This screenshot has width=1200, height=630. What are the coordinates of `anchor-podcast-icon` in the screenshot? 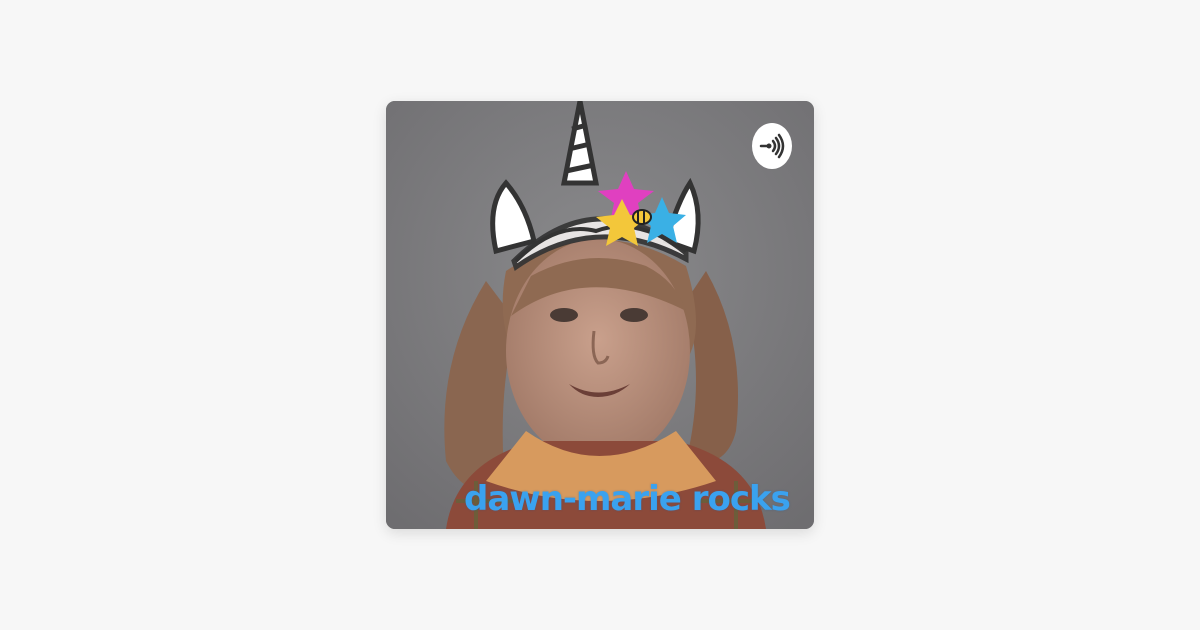 It's located at (772, 146).